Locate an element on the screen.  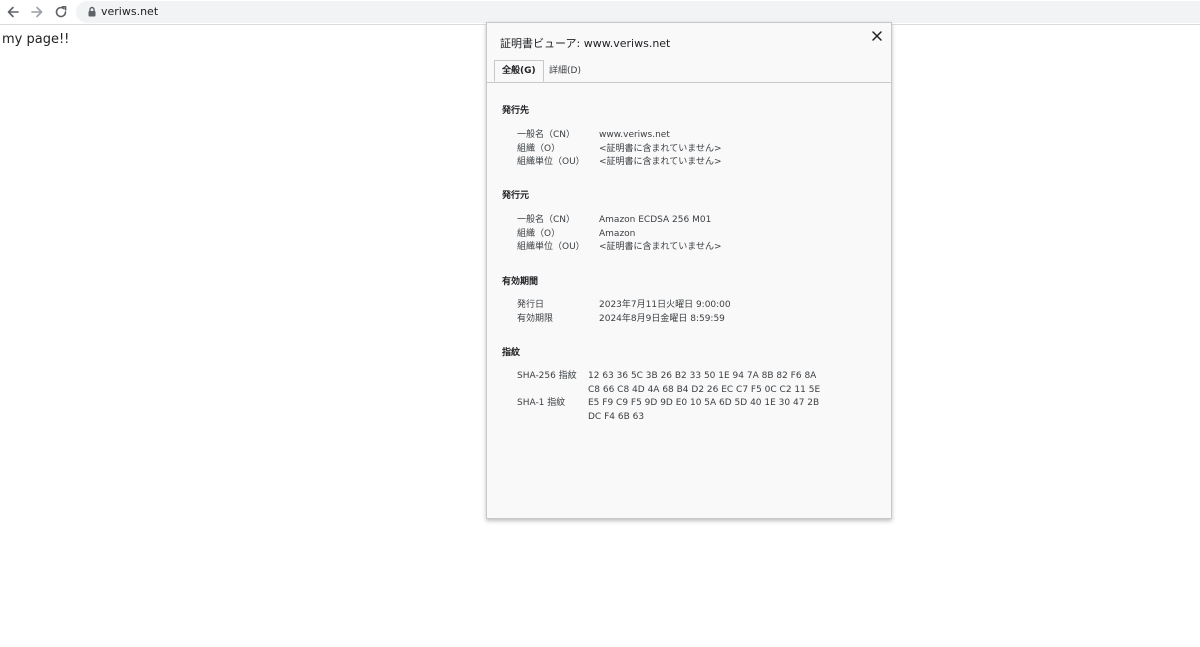
field-label: 有効期限 is located at coordinates (535, 318).